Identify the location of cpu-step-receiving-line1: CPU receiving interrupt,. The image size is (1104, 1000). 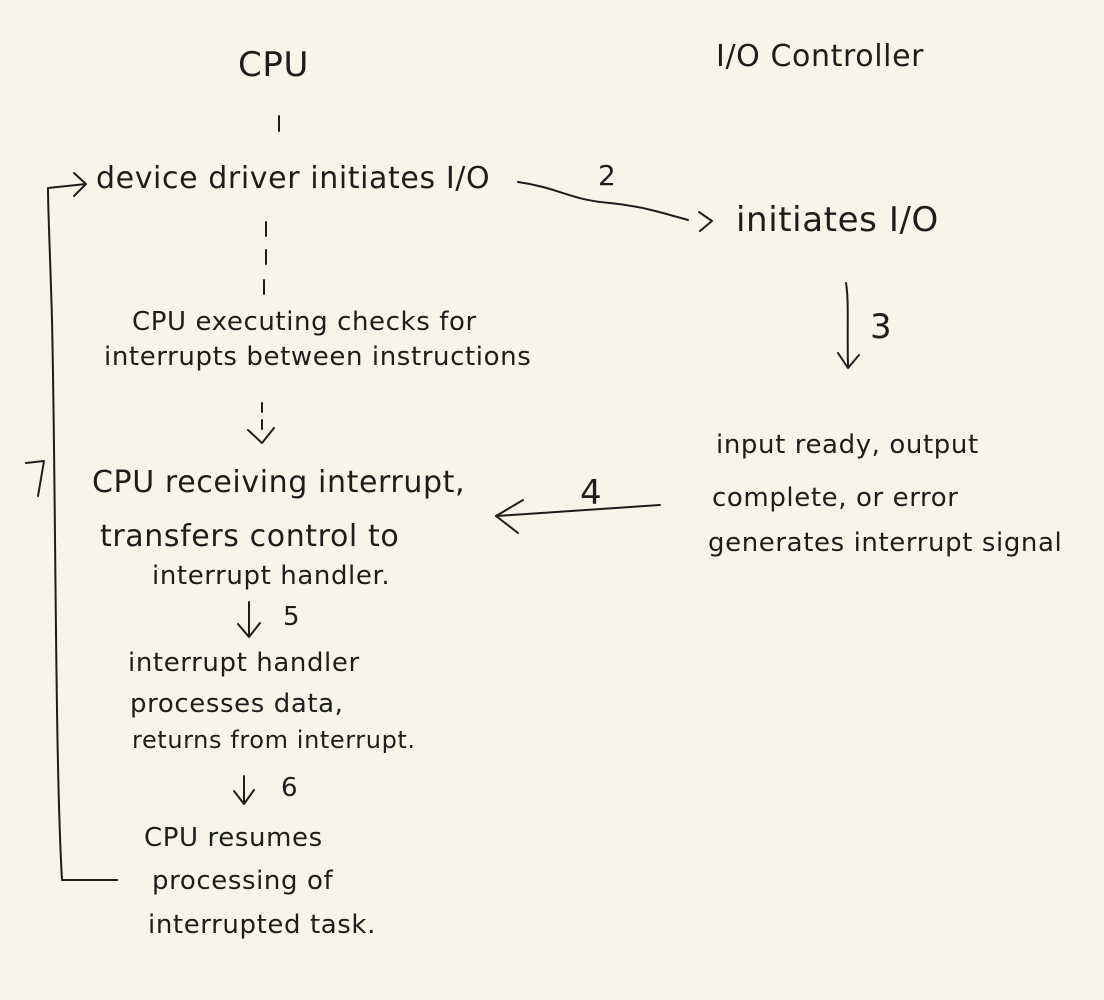
(279, 482).